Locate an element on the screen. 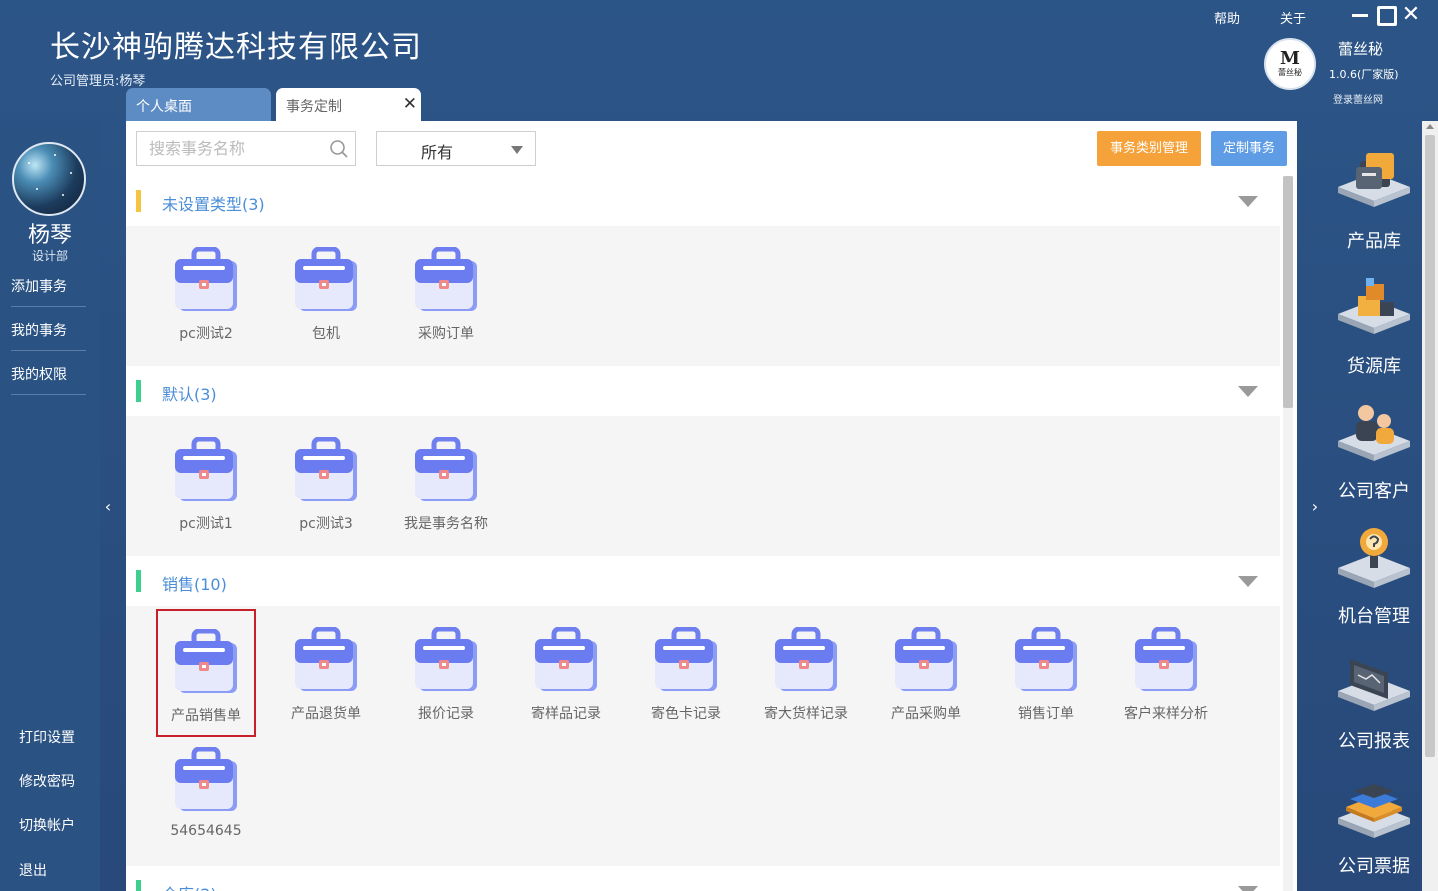  about-link: 关于 is located at coordinates (1293, 17).